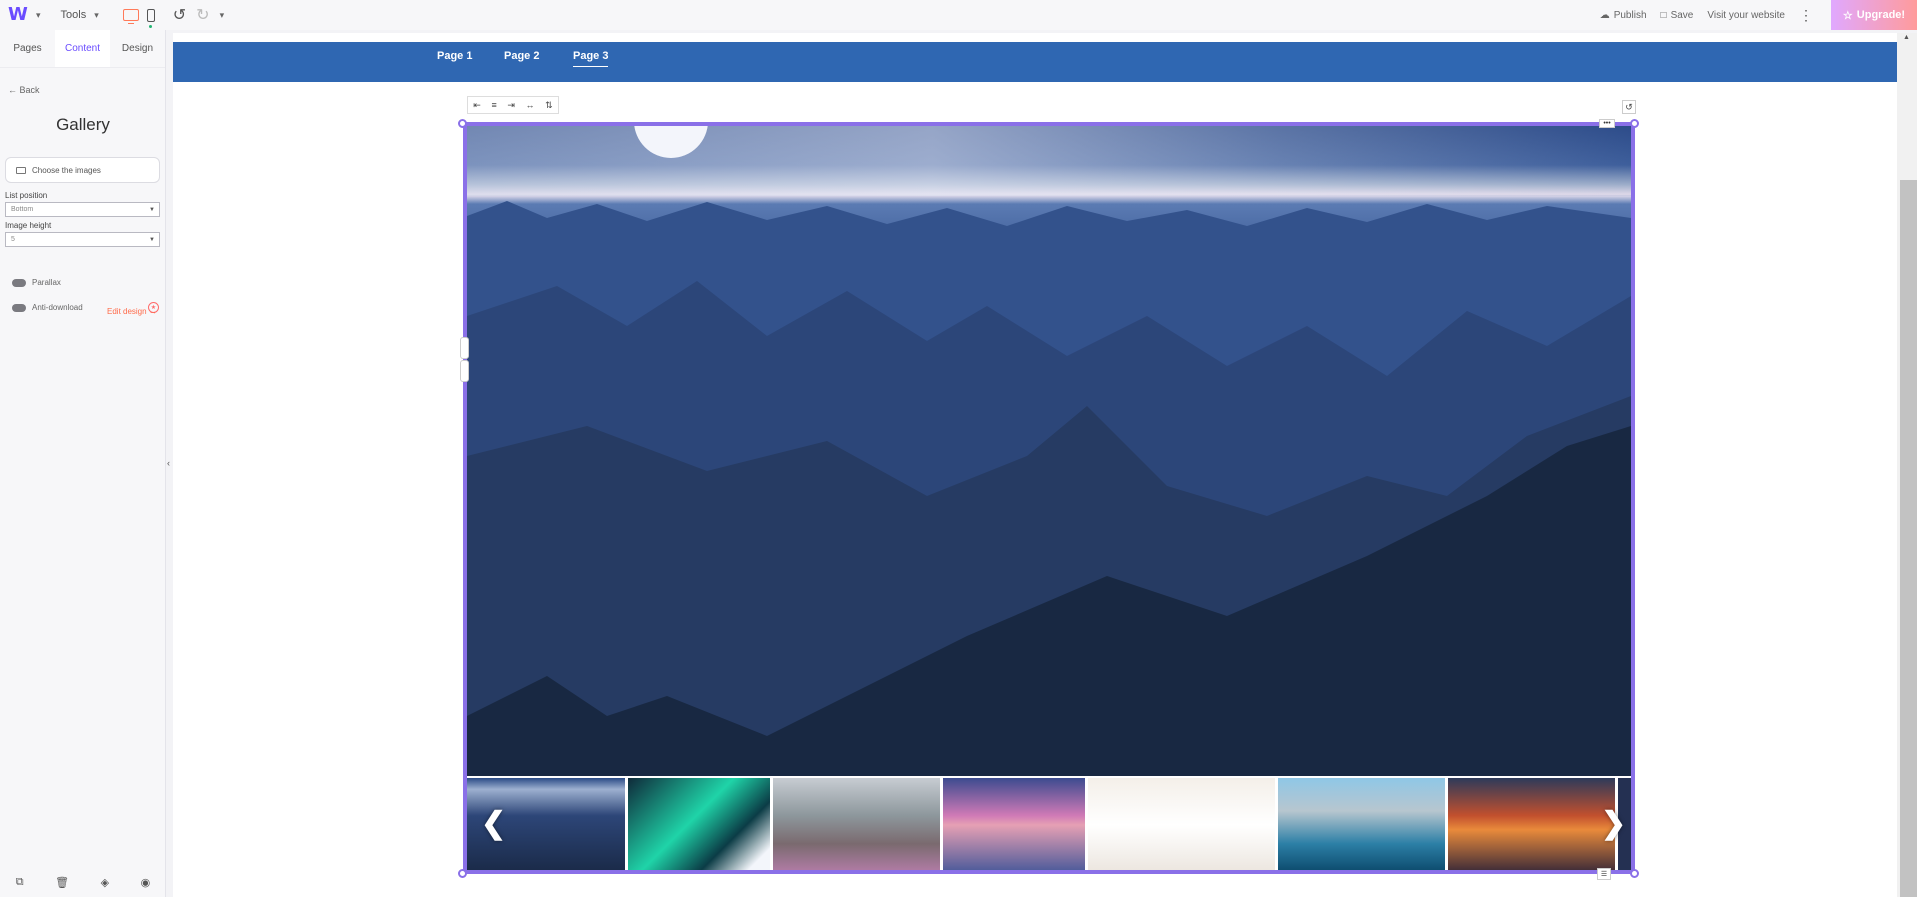 The width and height of the screenshot is (1917, 897). I want to click on upgrade-label: Upgrade!, so click(1881, 15).